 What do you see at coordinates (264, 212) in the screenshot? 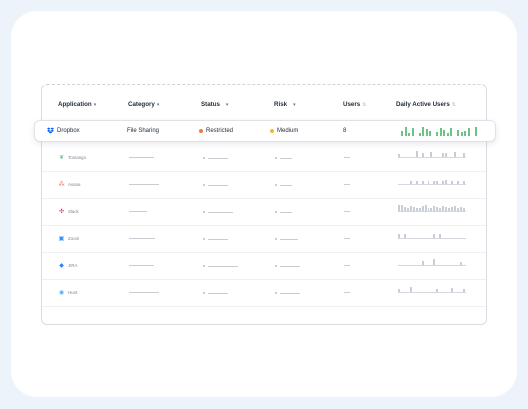
I see `table-row: ✣ Slack` at bounding box center [264, 212].